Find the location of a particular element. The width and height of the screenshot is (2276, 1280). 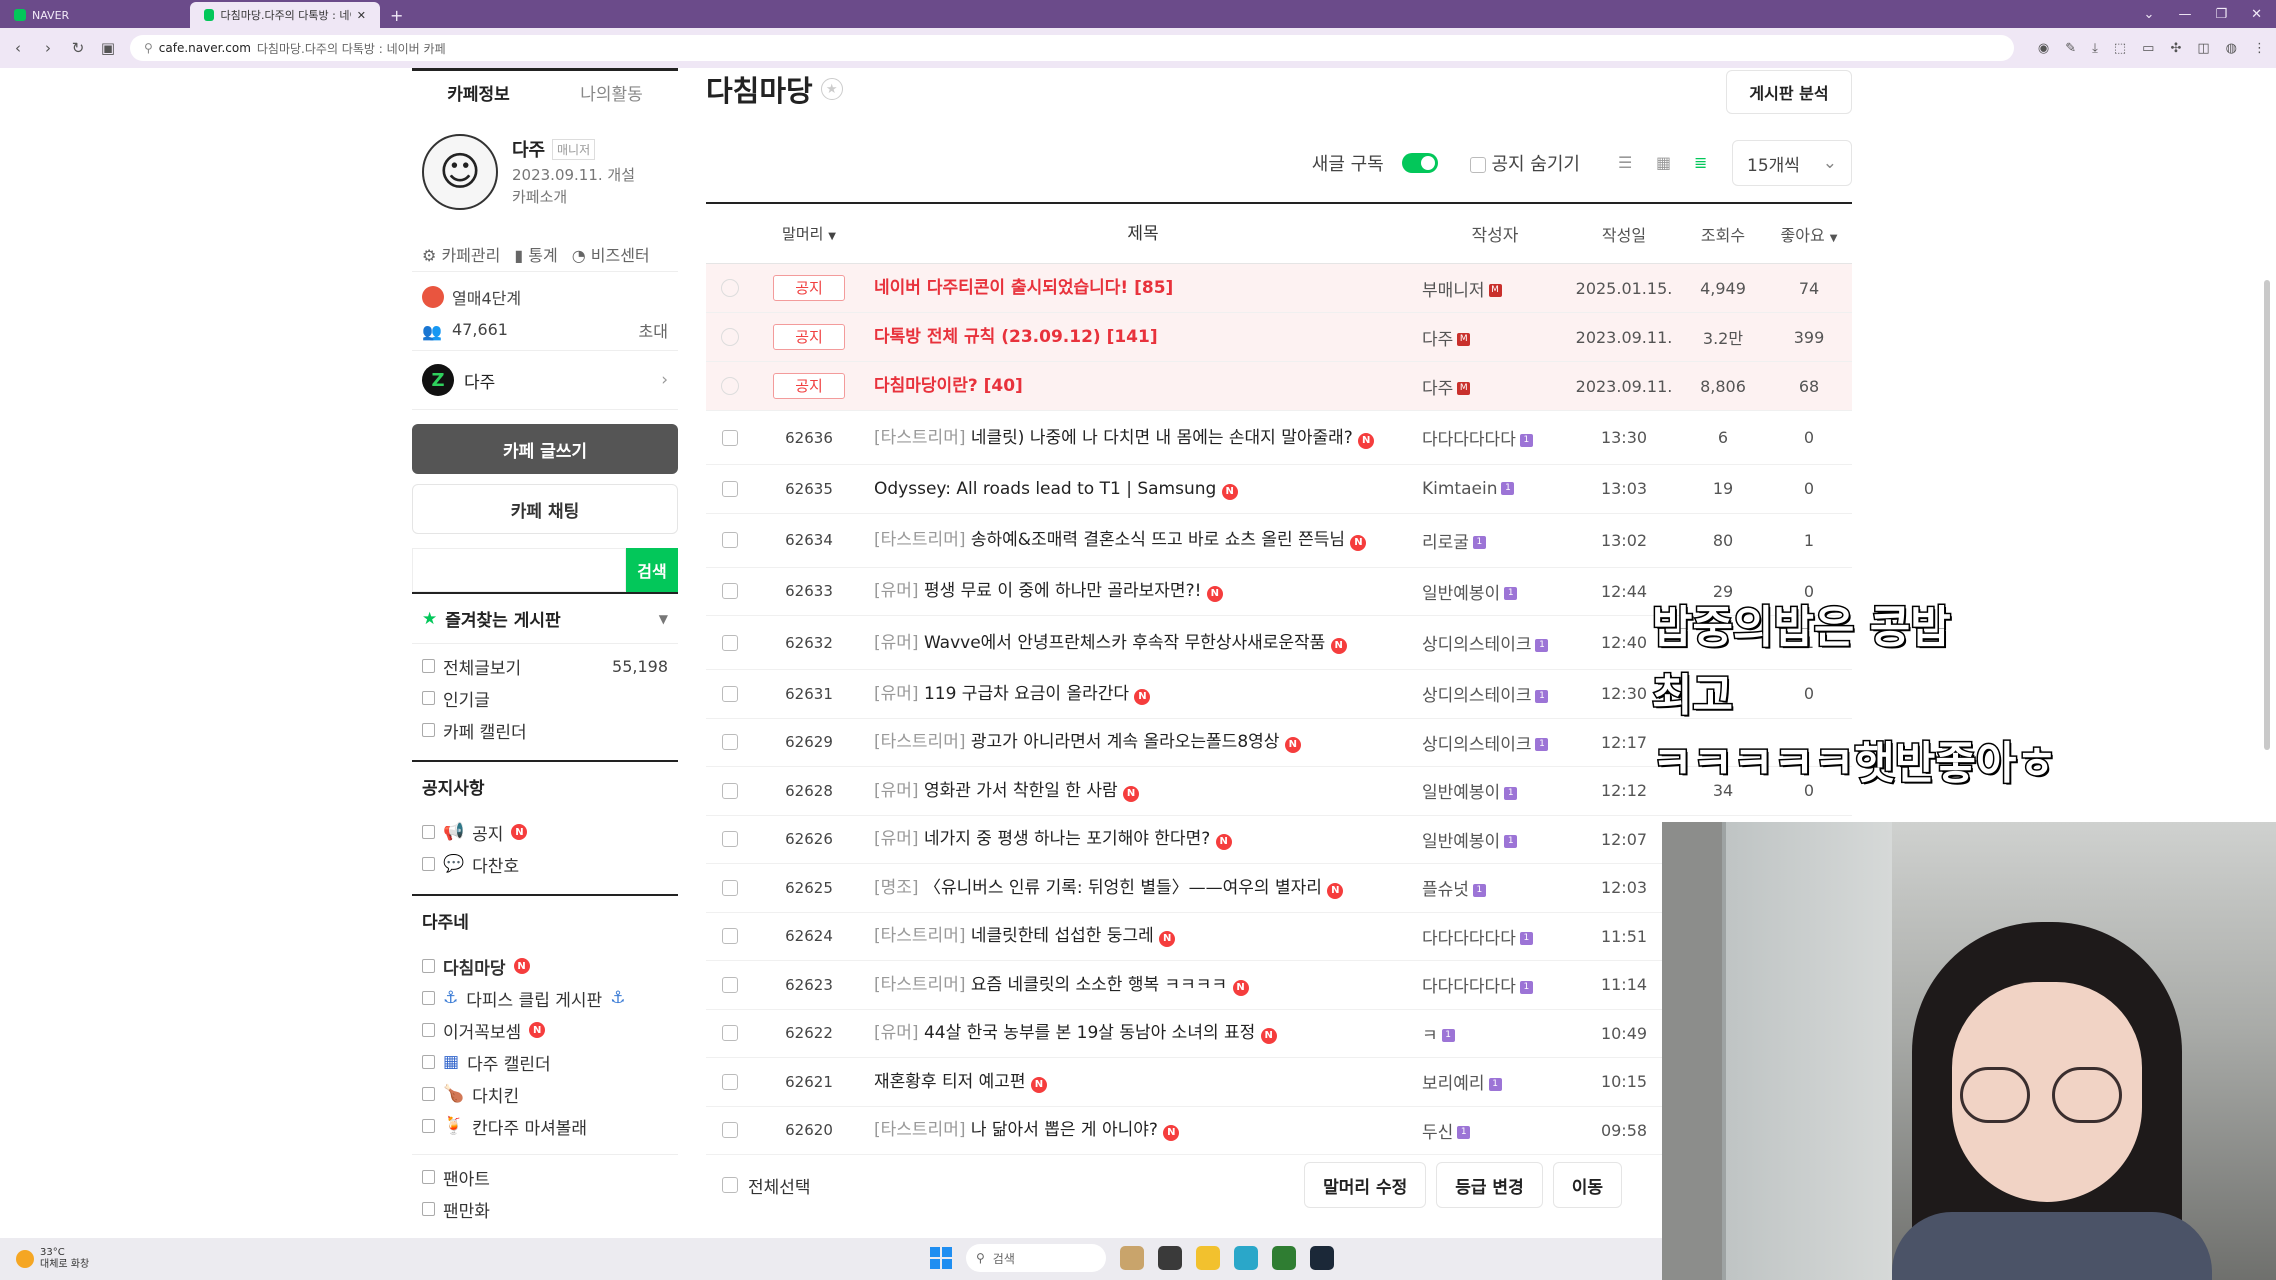

board-fanart: 팬아트 is located at coordinates (545, 1177).